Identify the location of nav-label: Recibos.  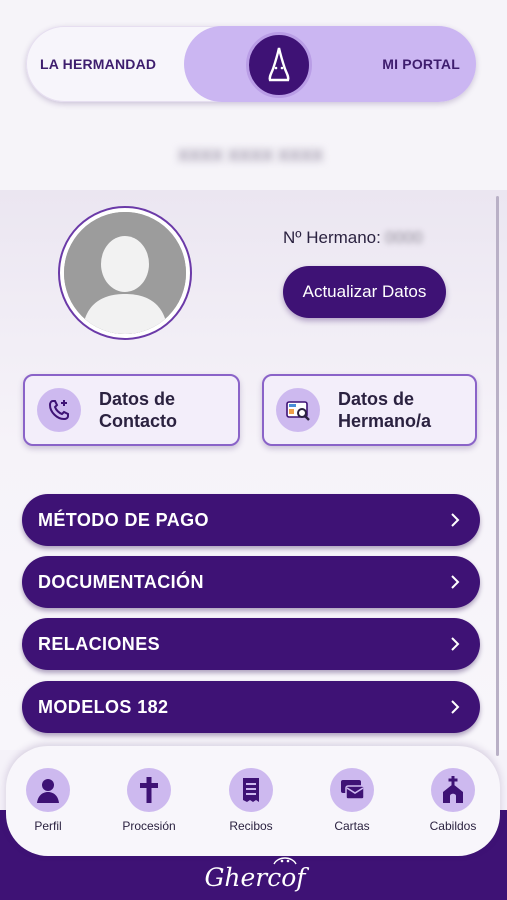
(251, 826).